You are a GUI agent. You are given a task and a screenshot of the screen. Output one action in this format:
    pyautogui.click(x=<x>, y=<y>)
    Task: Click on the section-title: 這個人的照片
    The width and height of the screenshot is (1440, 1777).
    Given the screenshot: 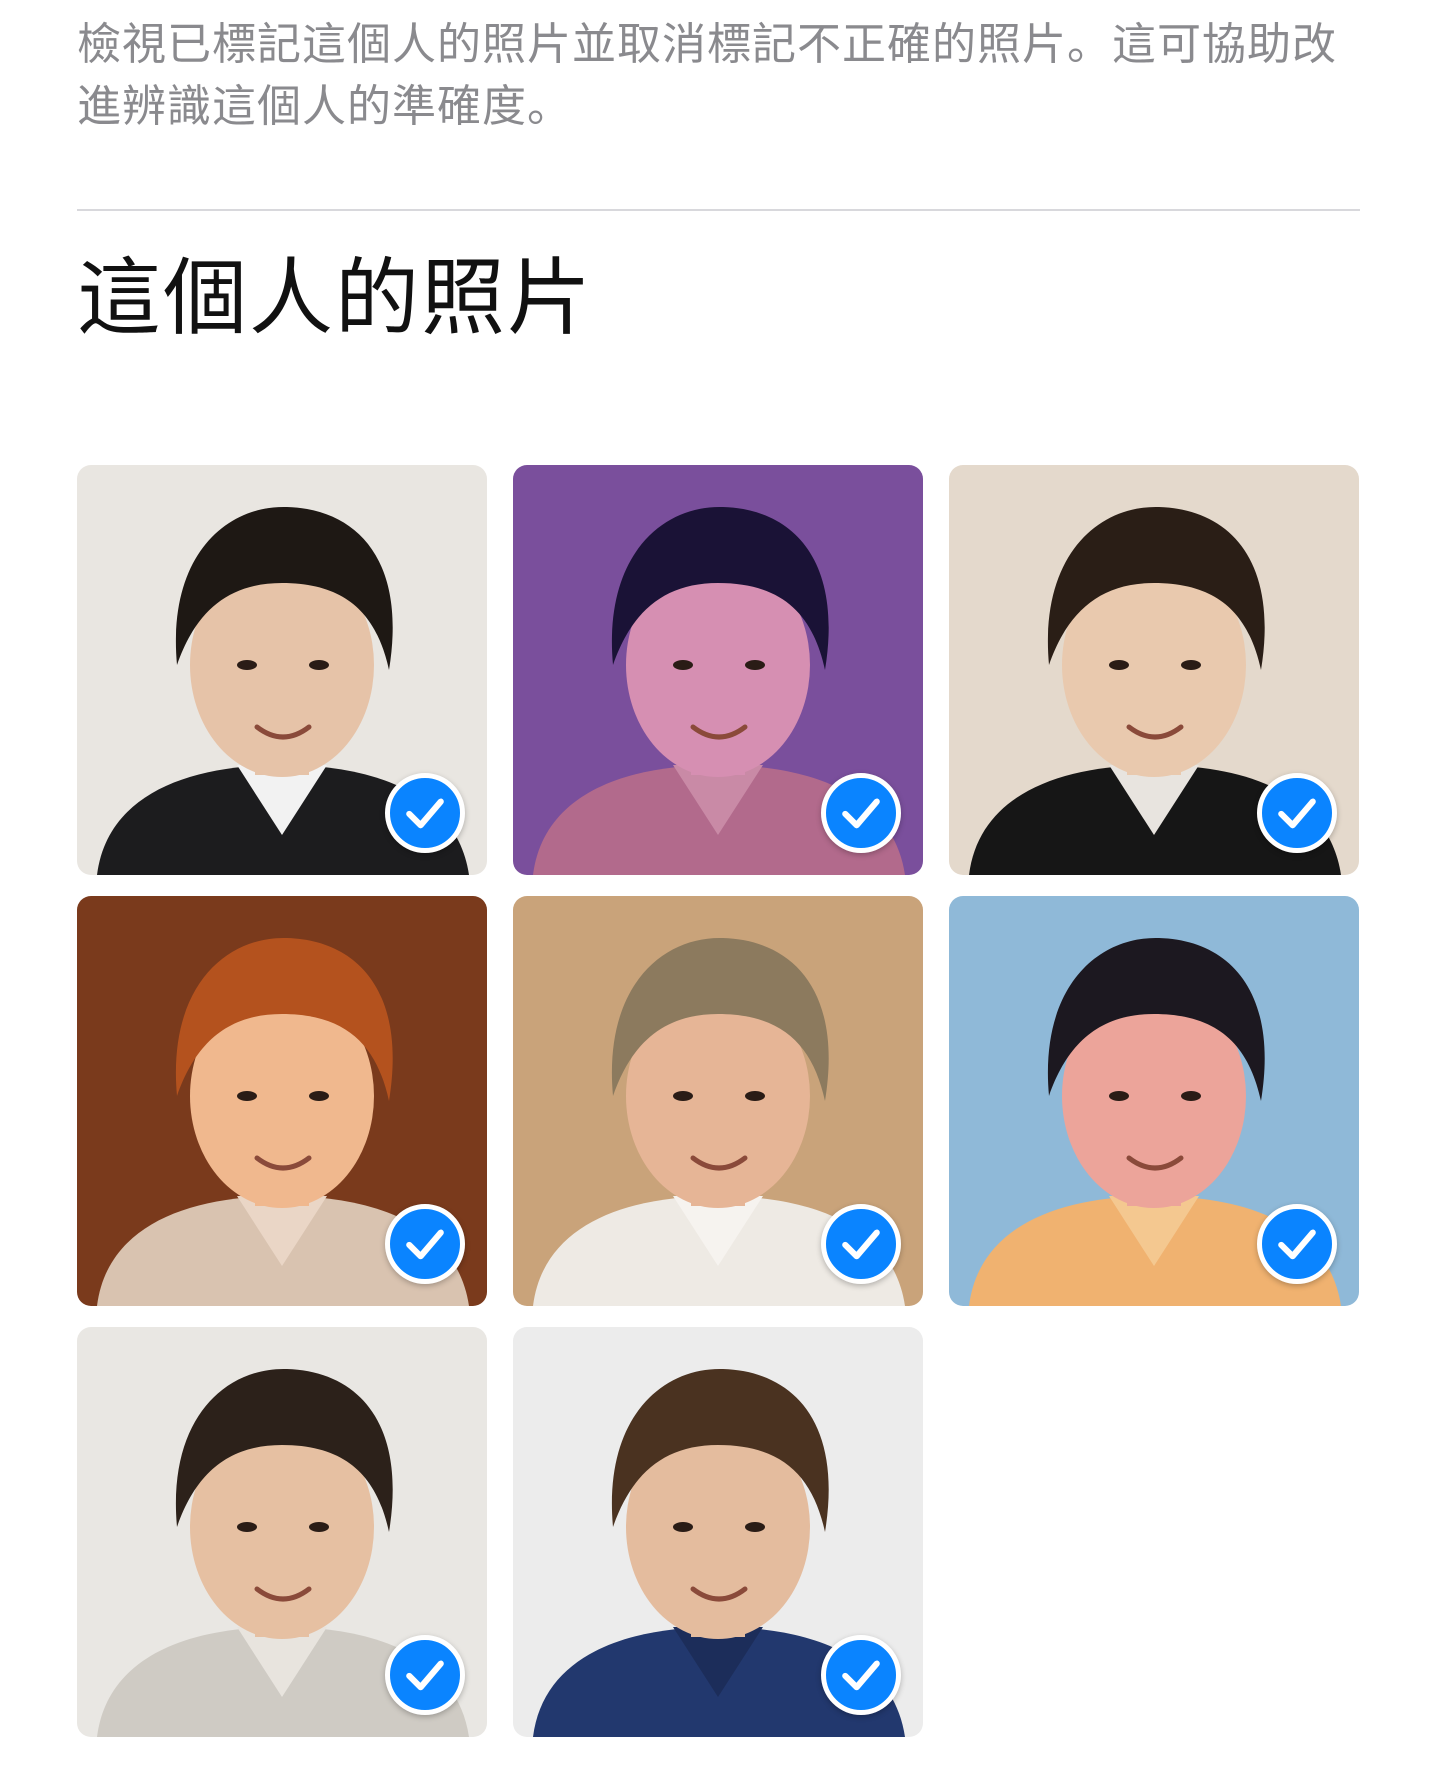 What is the action you would take?
    pyautogui.click(x=335, y=298)
    